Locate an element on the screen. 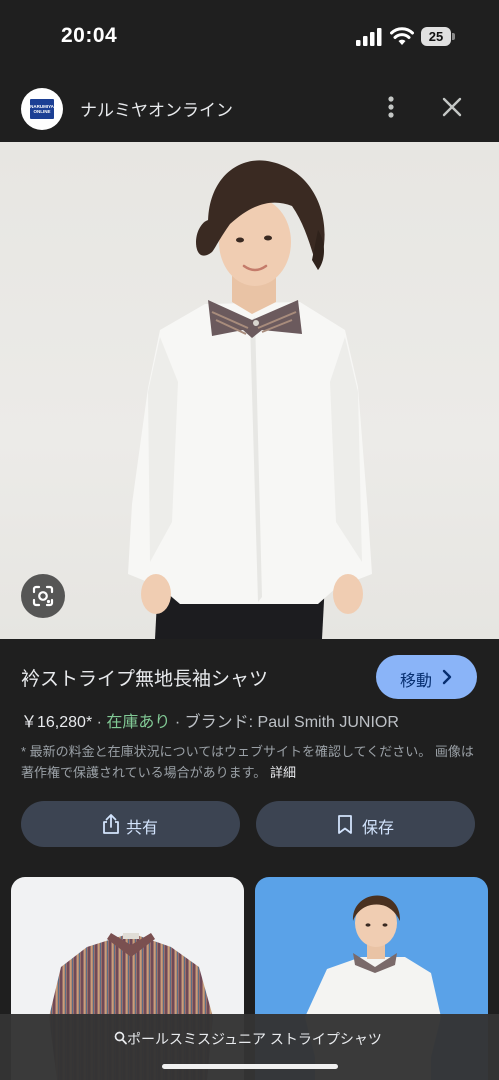  status-bar: 20:04 25 is located at coordinates (249, 37).